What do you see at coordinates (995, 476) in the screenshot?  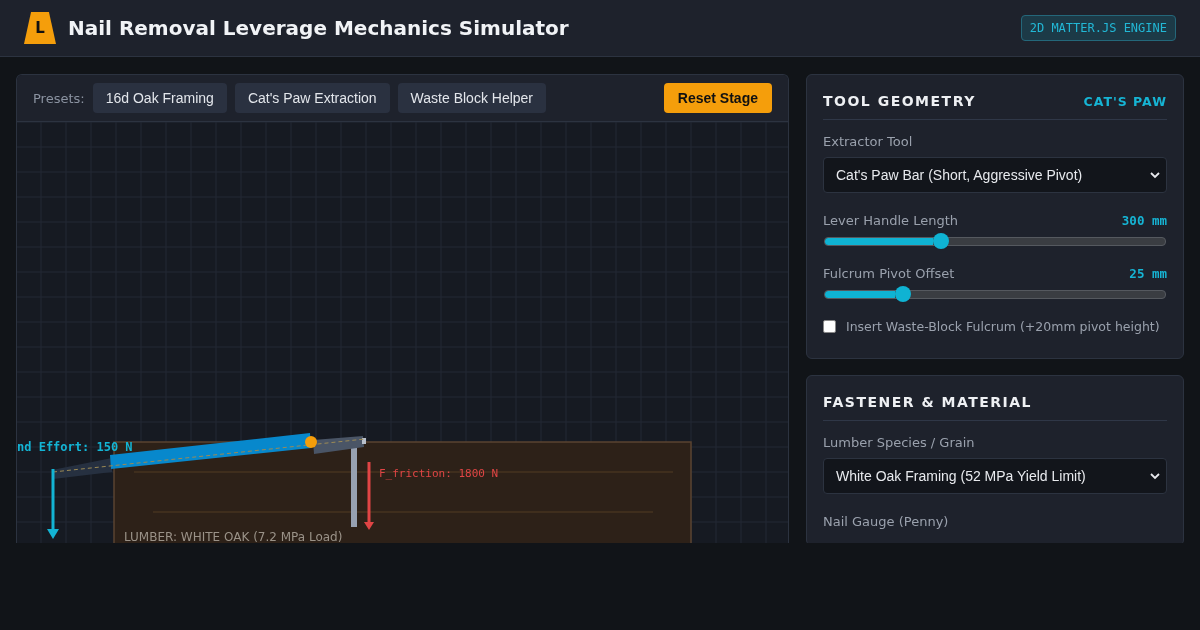 I see `dropdown: White Oak Framing (52 MPa Yield Limit)` at bounding box center [995, 476].